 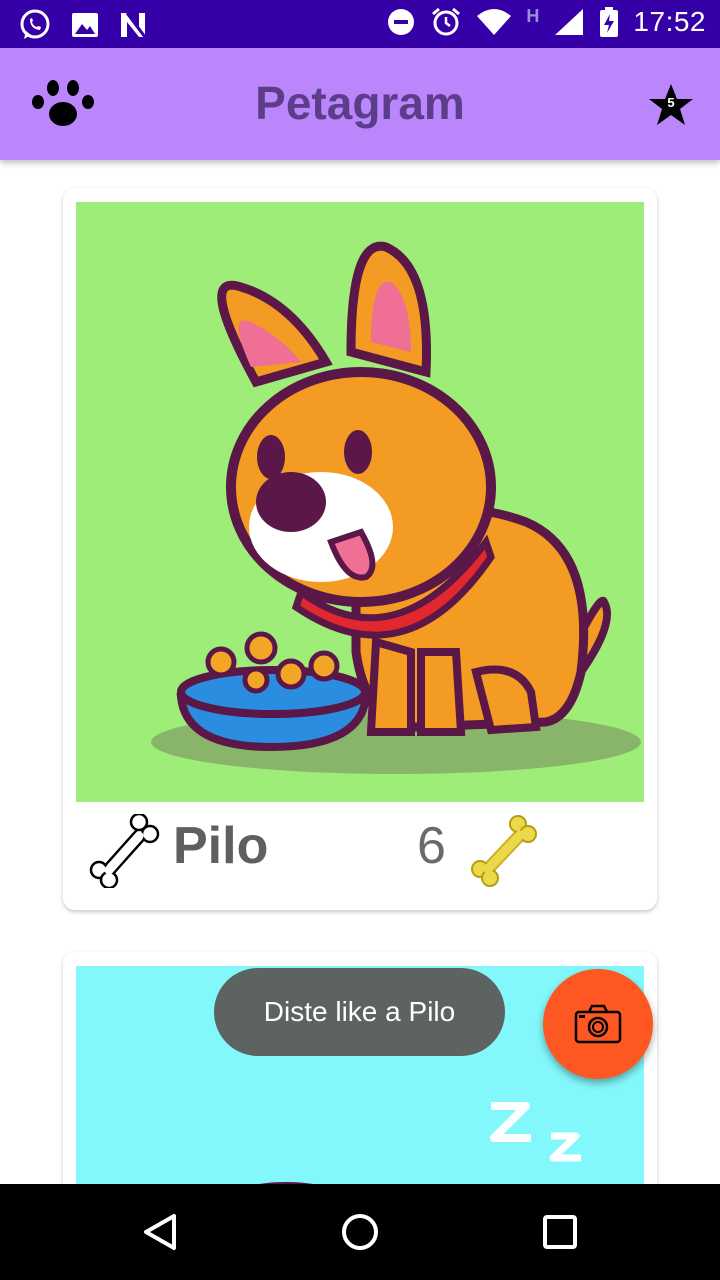 What do you see at coordinates (609, 22) in the screenshot?
I see `battery-icon` at bounding box center [609, 22].